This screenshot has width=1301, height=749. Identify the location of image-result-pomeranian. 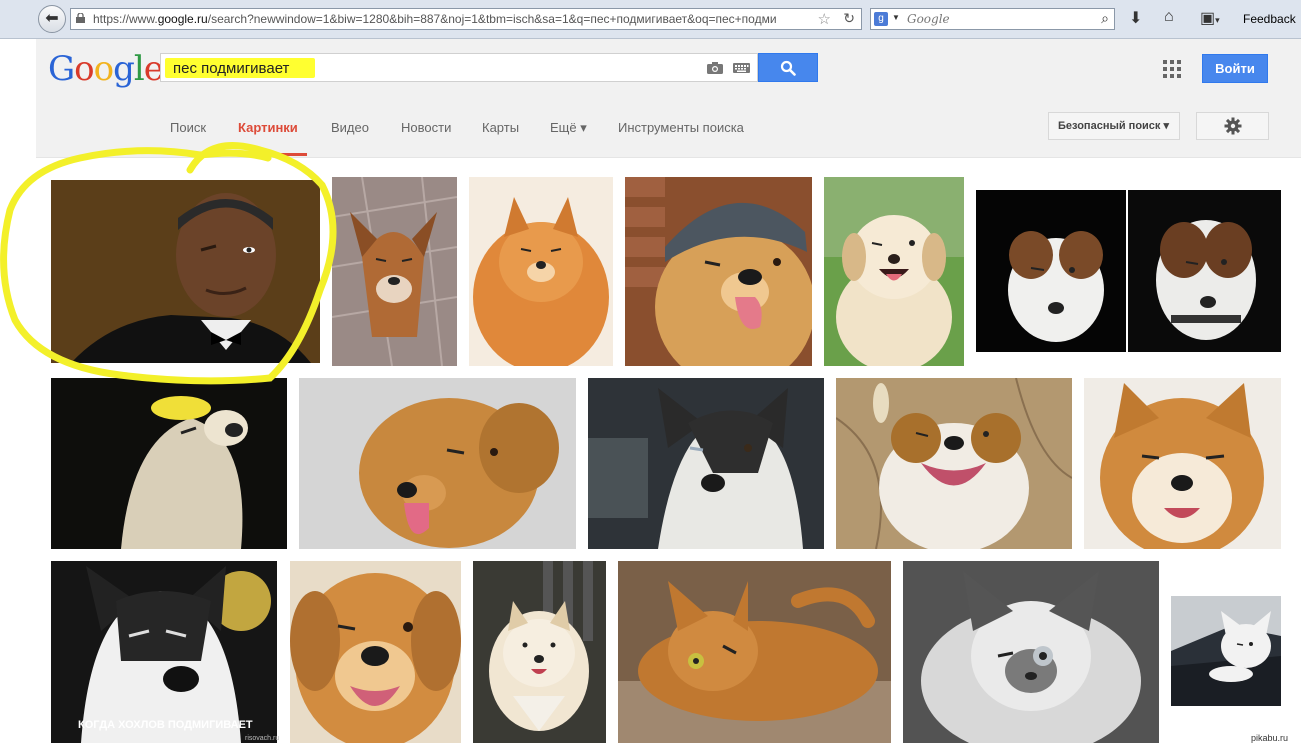
(541, 271).